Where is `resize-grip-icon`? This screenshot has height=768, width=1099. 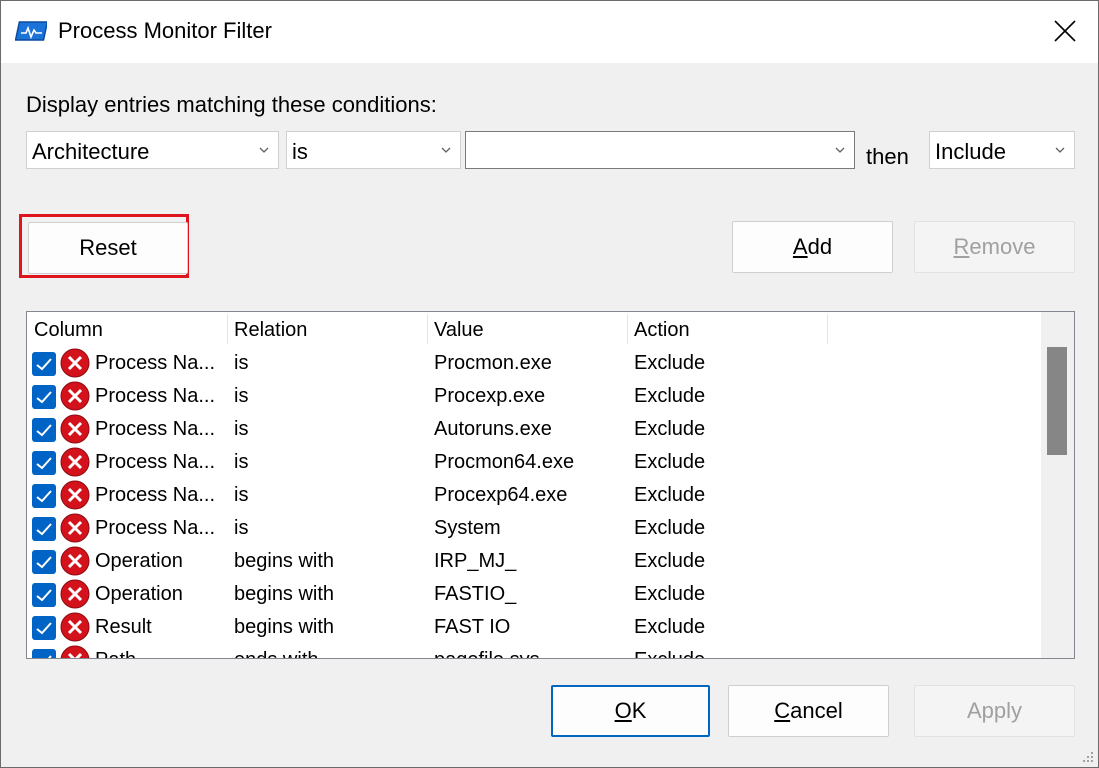
resize-grip-icon is located at coordinates (1088, 757).